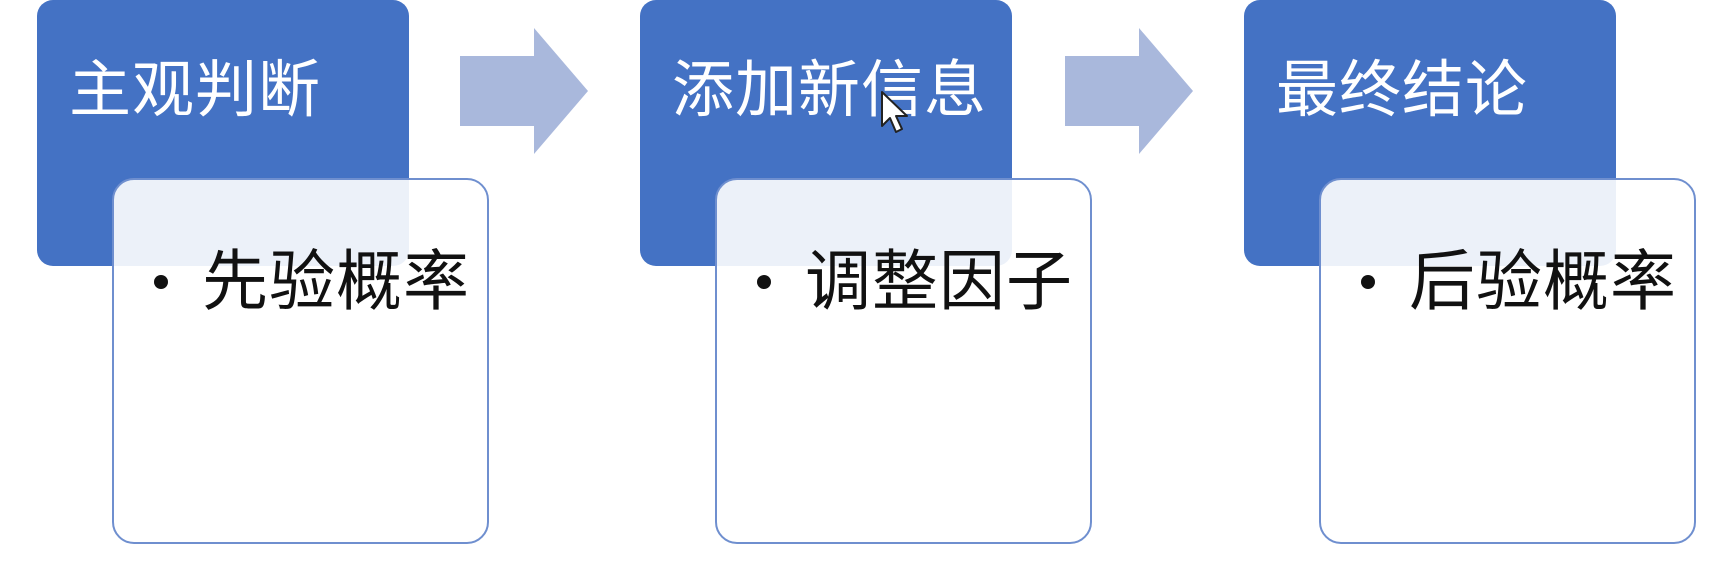 This screenshot has height=574, width=1724. I want to click on stage-detail-box: 后验概率, so click(1507, 361).